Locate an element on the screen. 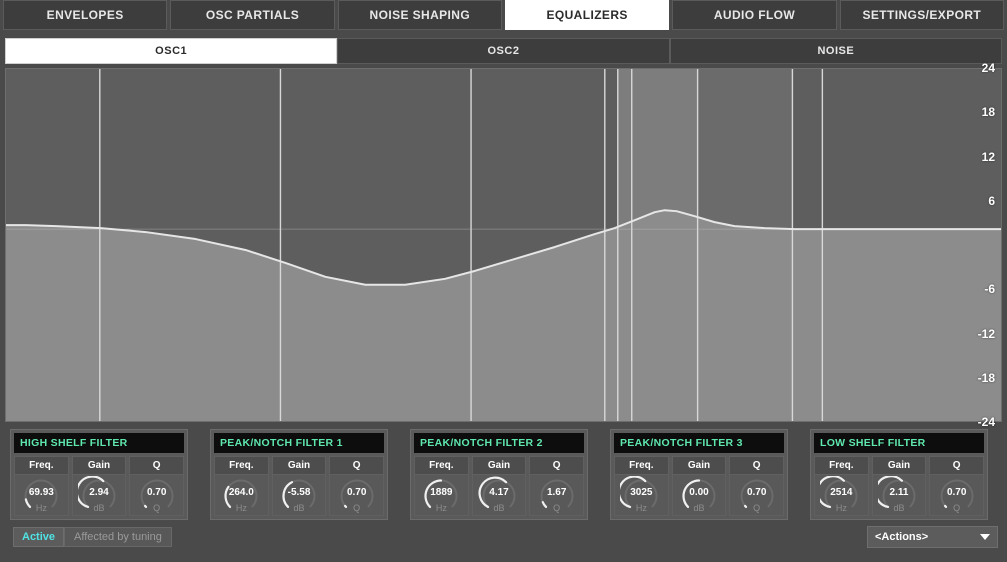 Image resolution: width=1007 pixels, height=562 pixels. knob-value: -5.58 is located at coordinates (299, 492).